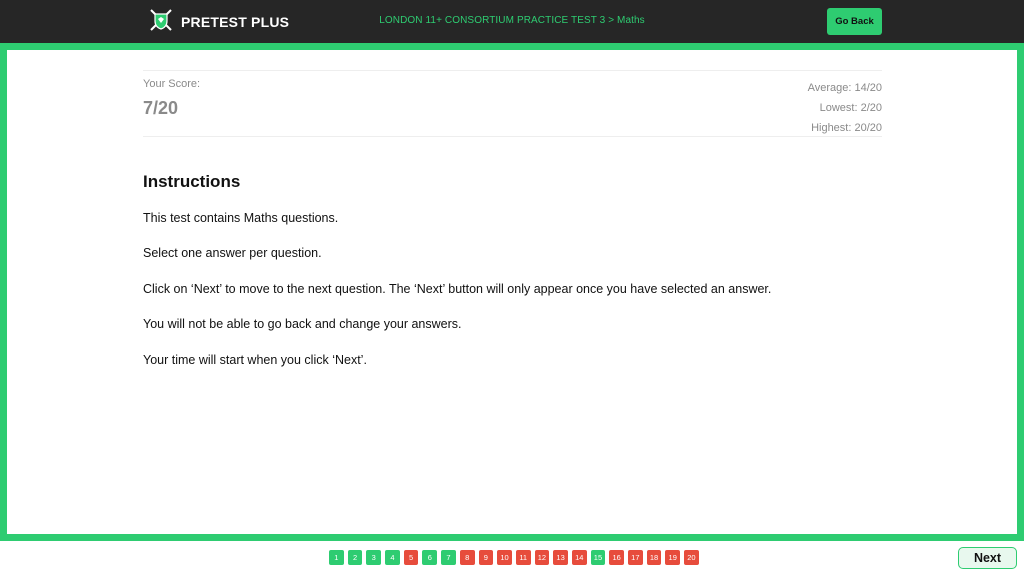 The image size is (1024, 576). Describe the element at coordinates (616, 557) in the screenshot. I see `question-nav-item: 16` at that location.